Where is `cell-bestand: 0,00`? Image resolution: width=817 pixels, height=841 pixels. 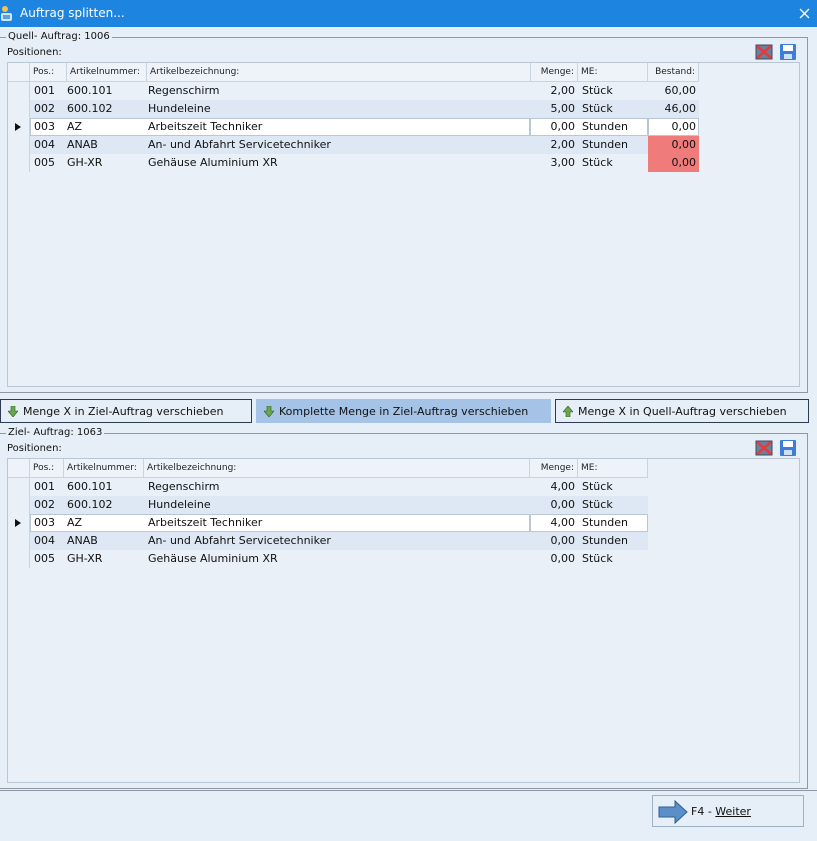 cell-bestand: 0,00 is located at coordinates (684, 126).